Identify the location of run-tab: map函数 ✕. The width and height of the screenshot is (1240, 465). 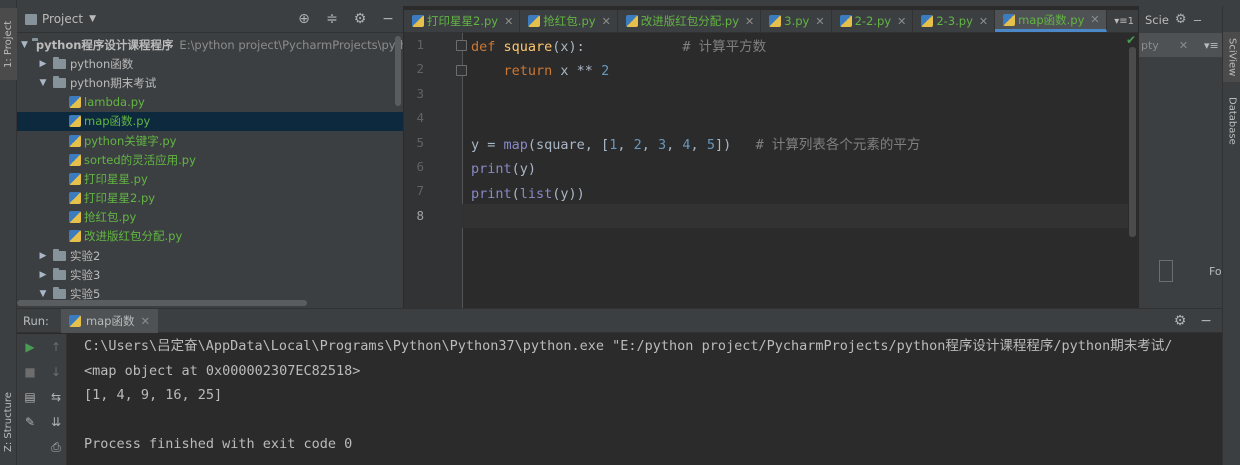
(109, 320).